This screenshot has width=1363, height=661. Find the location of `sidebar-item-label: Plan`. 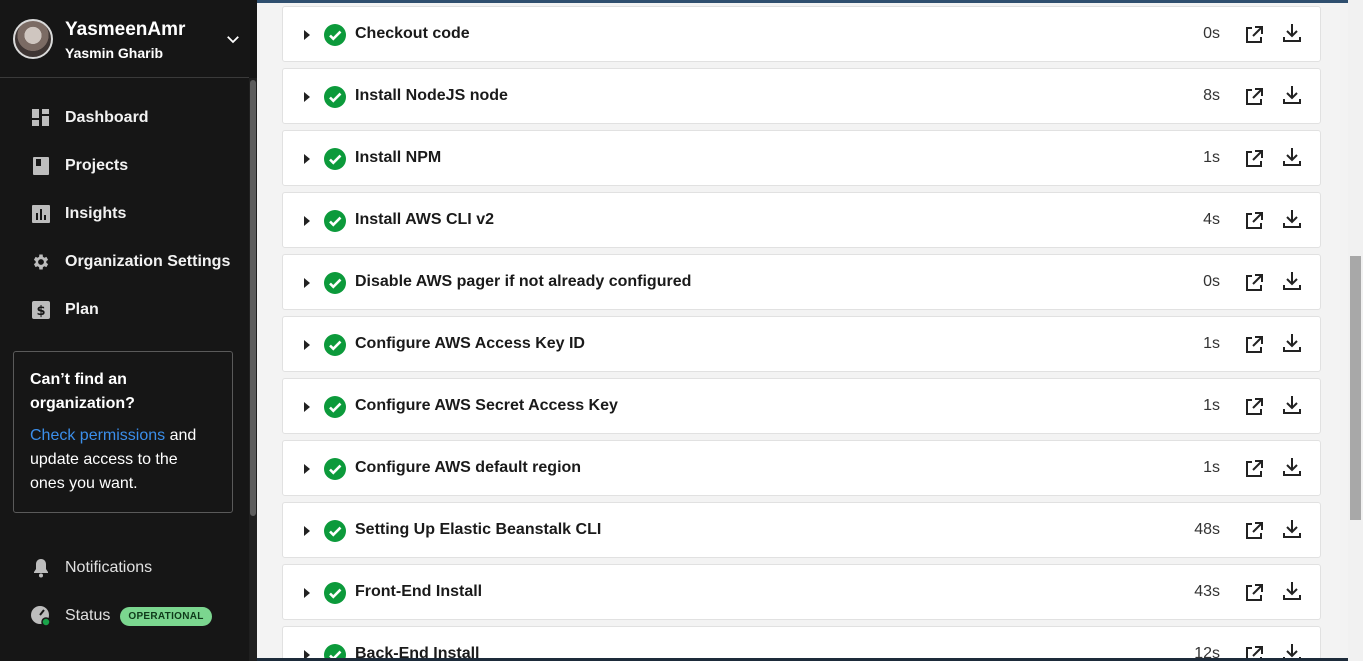

sidebar-item-label: Plan is located at coordinates (82, 309).